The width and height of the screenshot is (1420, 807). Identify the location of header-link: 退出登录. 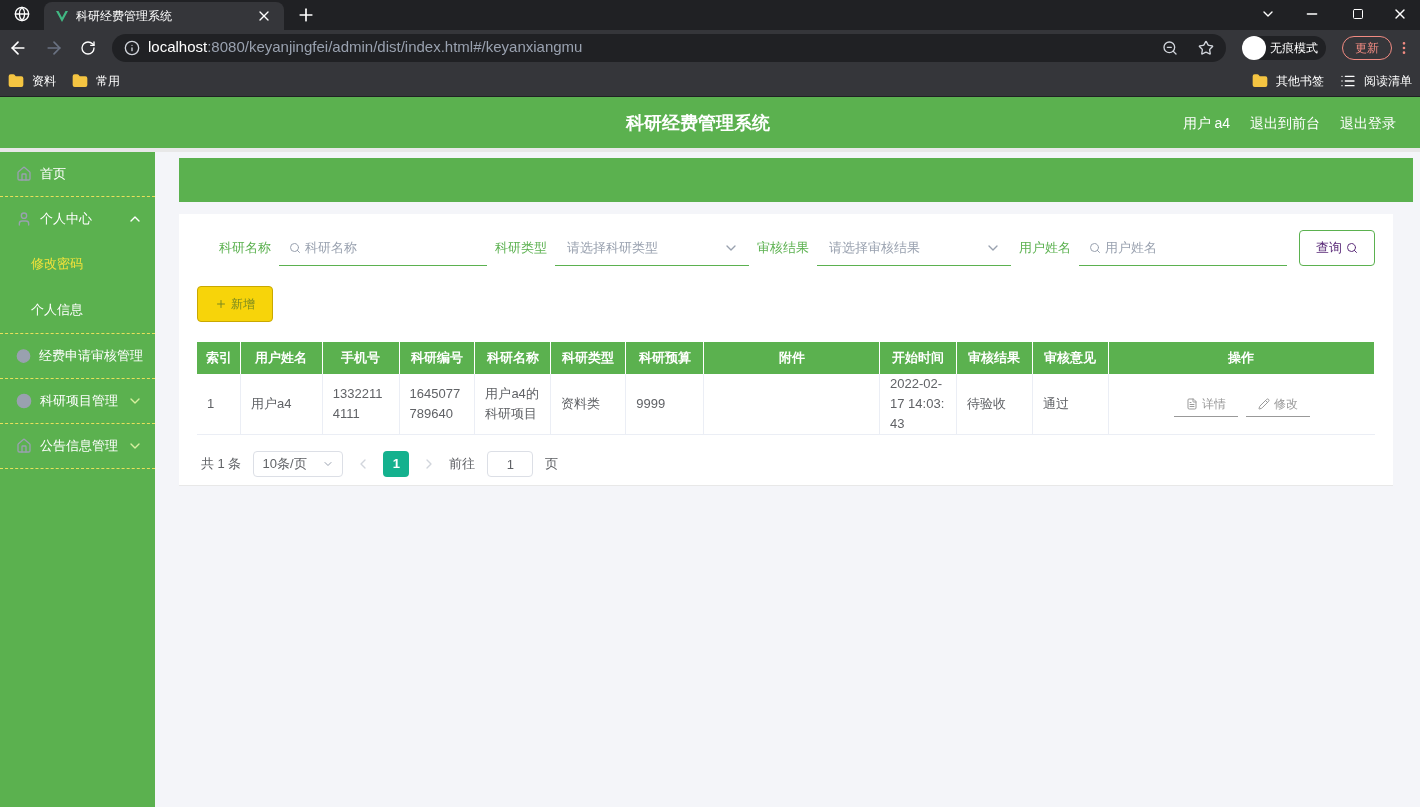
(1368, 122).